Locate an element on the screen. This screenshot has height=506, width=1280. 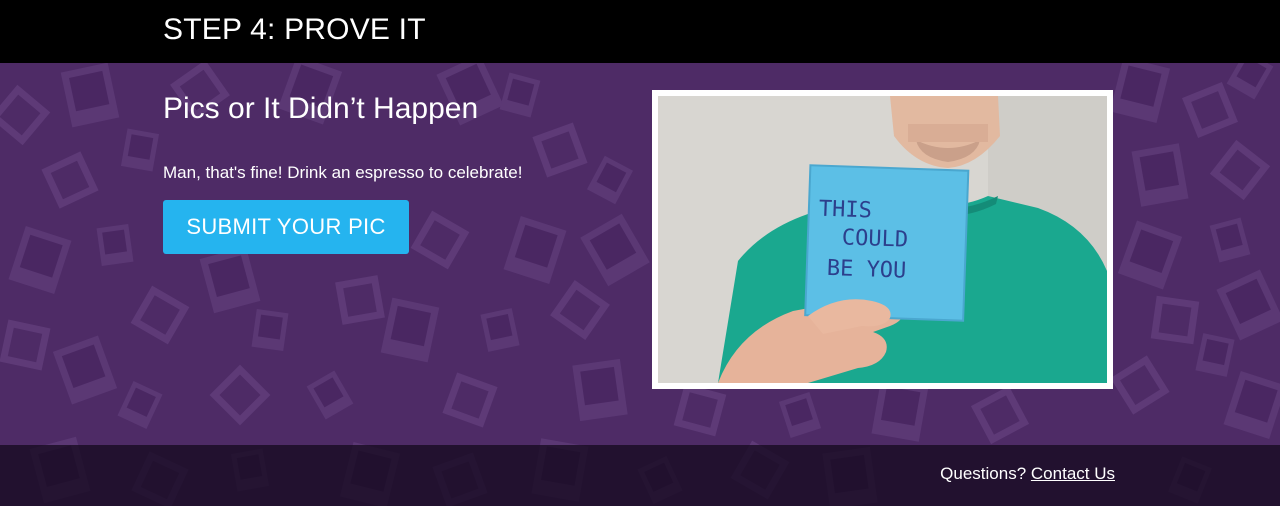
note-line-2: COULD is located at coordinates (874, 238).